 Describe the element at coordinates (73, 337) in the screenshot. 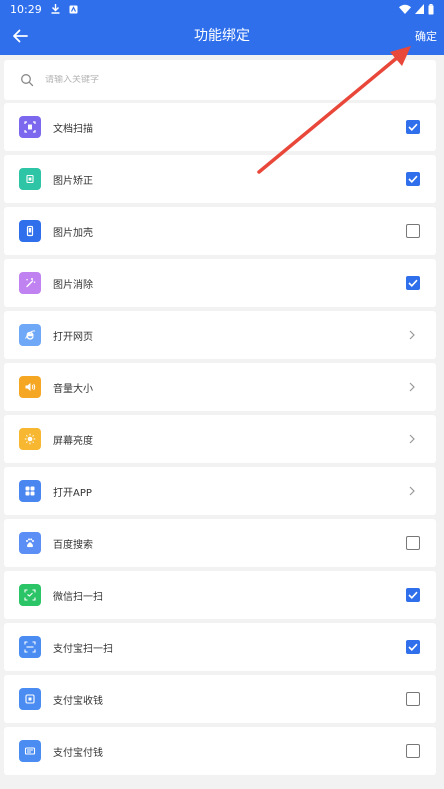

I see `item-label: 打开网页` at that location.